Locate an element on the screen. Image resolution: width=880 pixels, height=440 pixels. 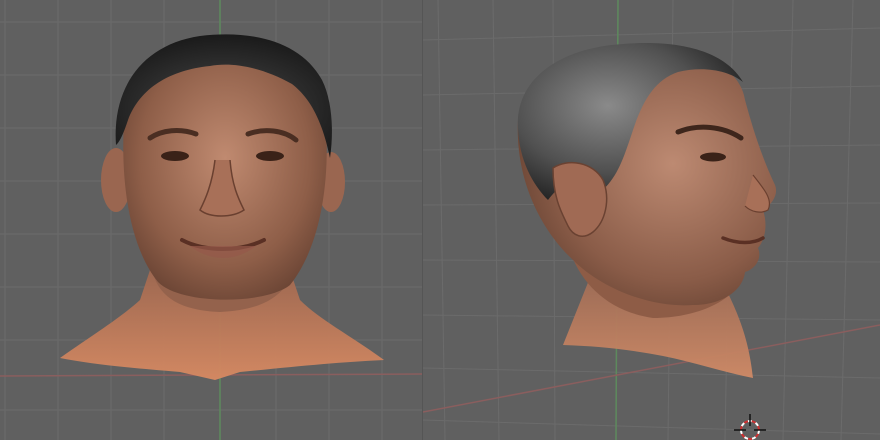
3d-cursor-icon is located at coordinates (750, 427).